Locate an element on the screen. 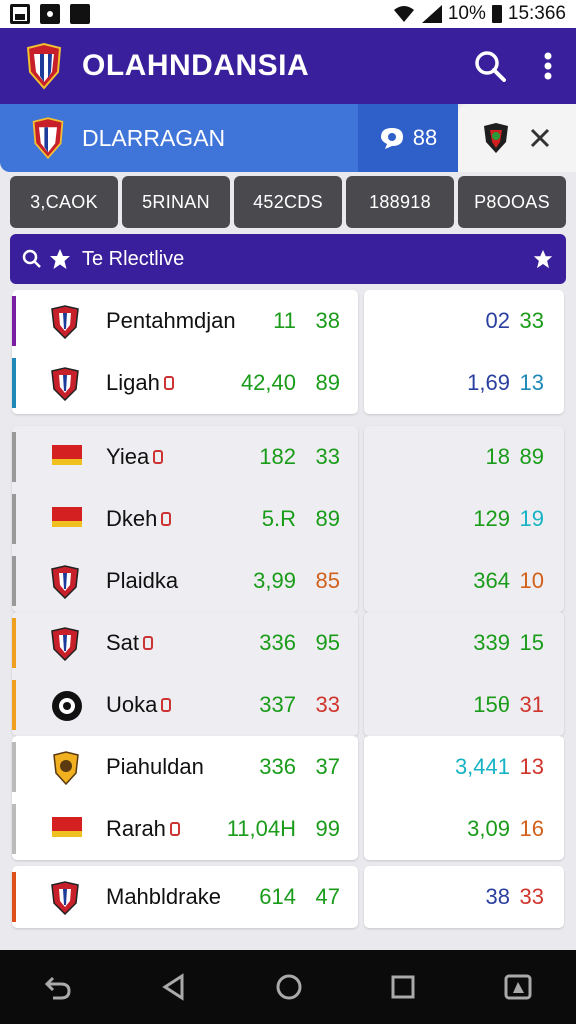 This screenshot has width=576, height=1024. stat-value: 182 is located at coordinates (277, 456).